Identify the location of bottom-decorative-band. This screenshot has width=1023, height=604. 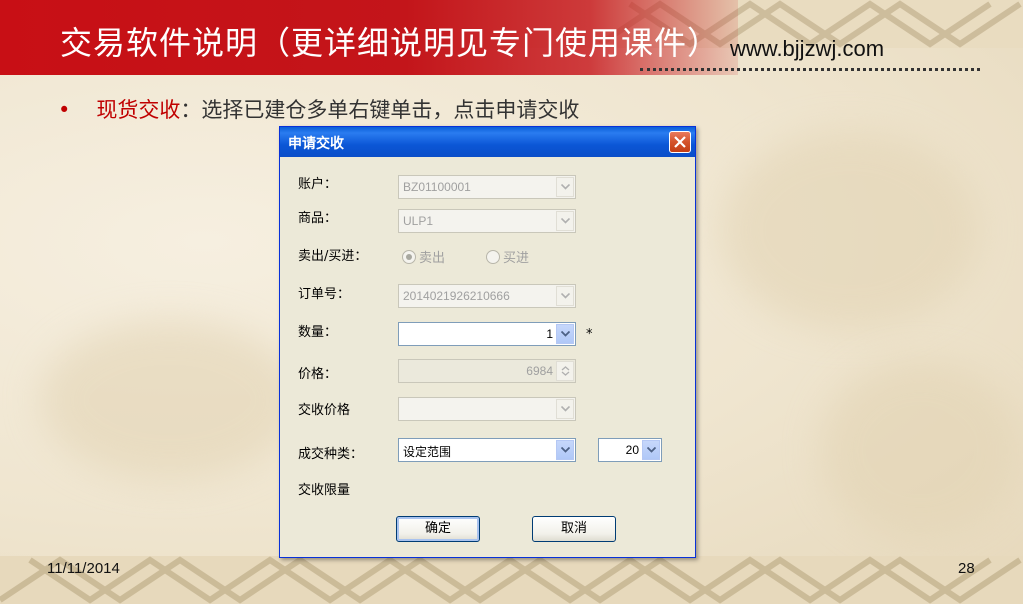
(511, 580).